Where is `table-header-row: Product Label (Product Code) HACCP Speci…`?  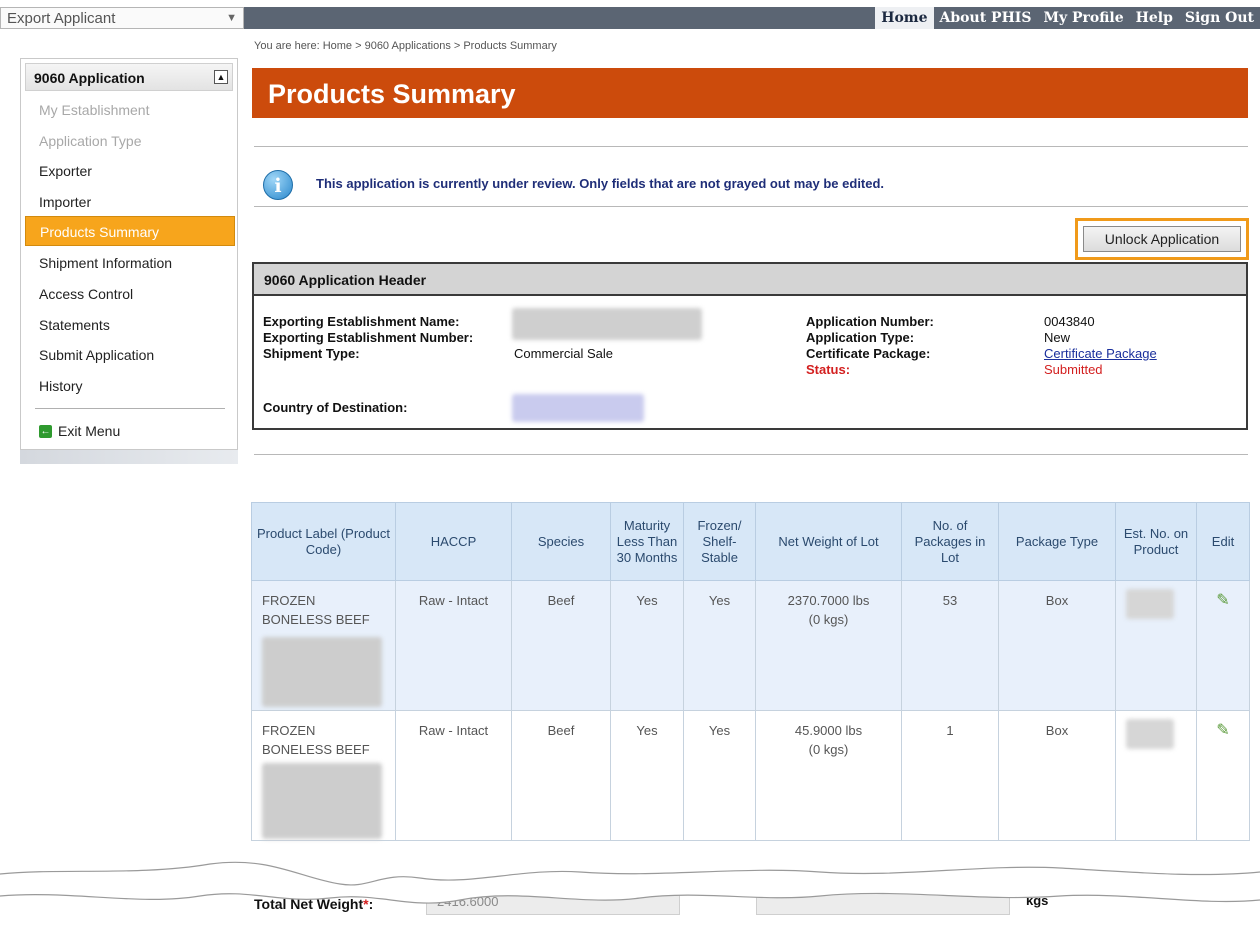 table-header-row: Product Label (Product Code) HACCP Speci… is located at coordinates (750, 541).